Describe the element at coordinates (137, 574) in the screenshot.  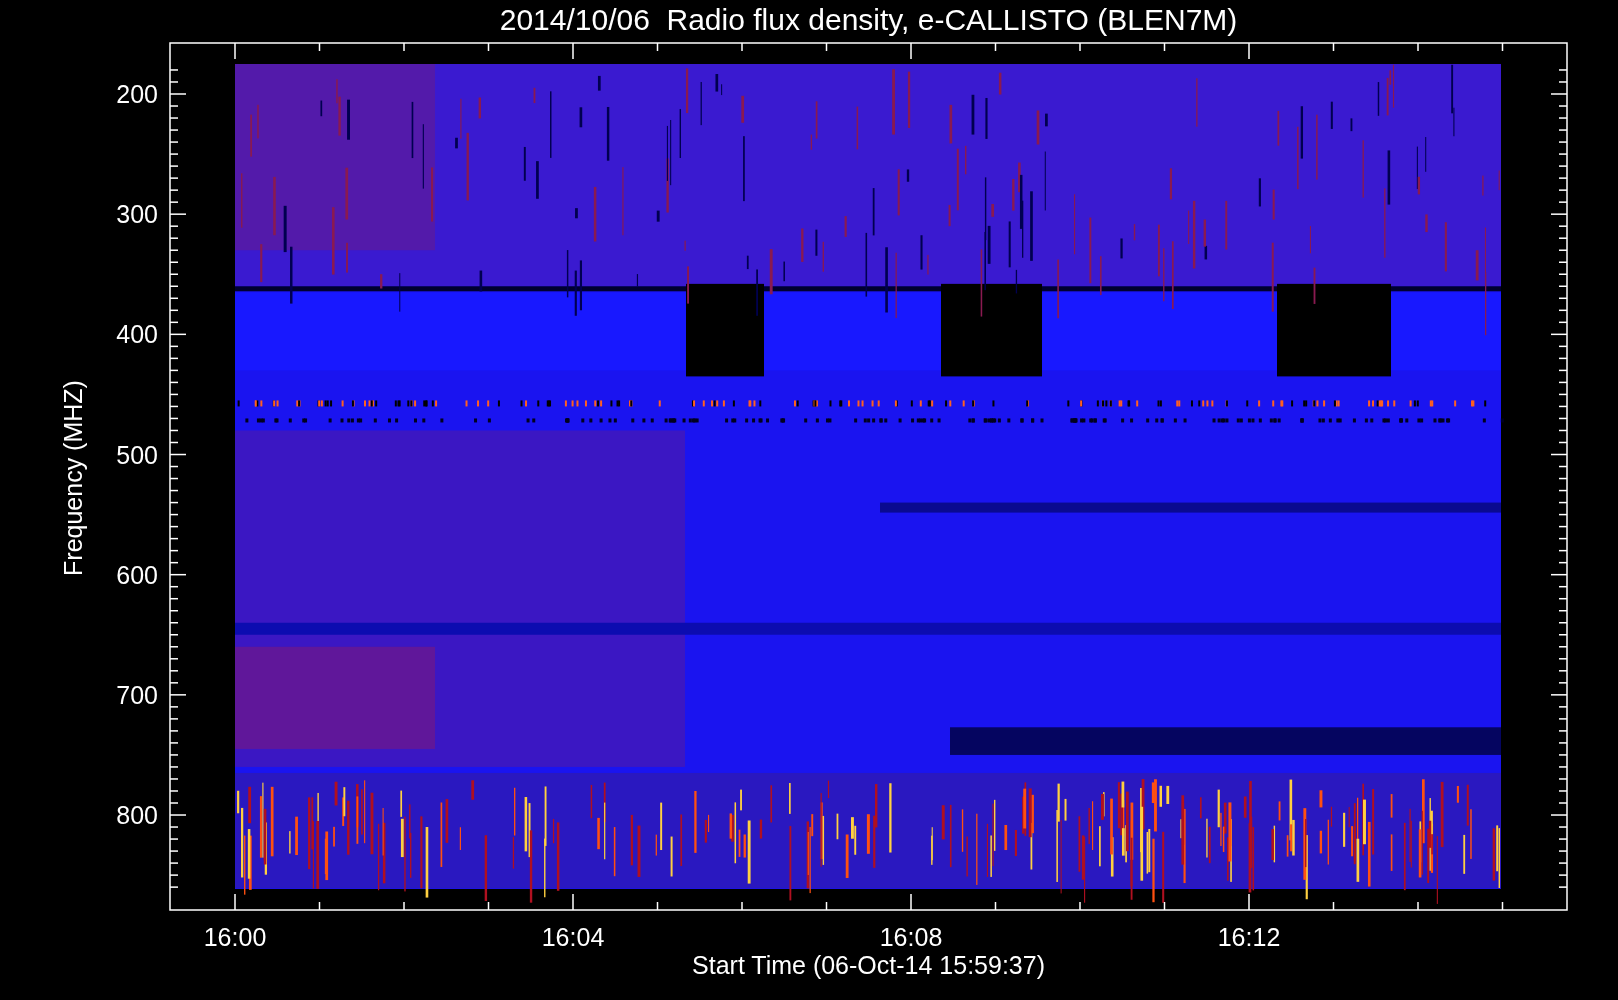
I see `y-tick-label: 600` at that location.